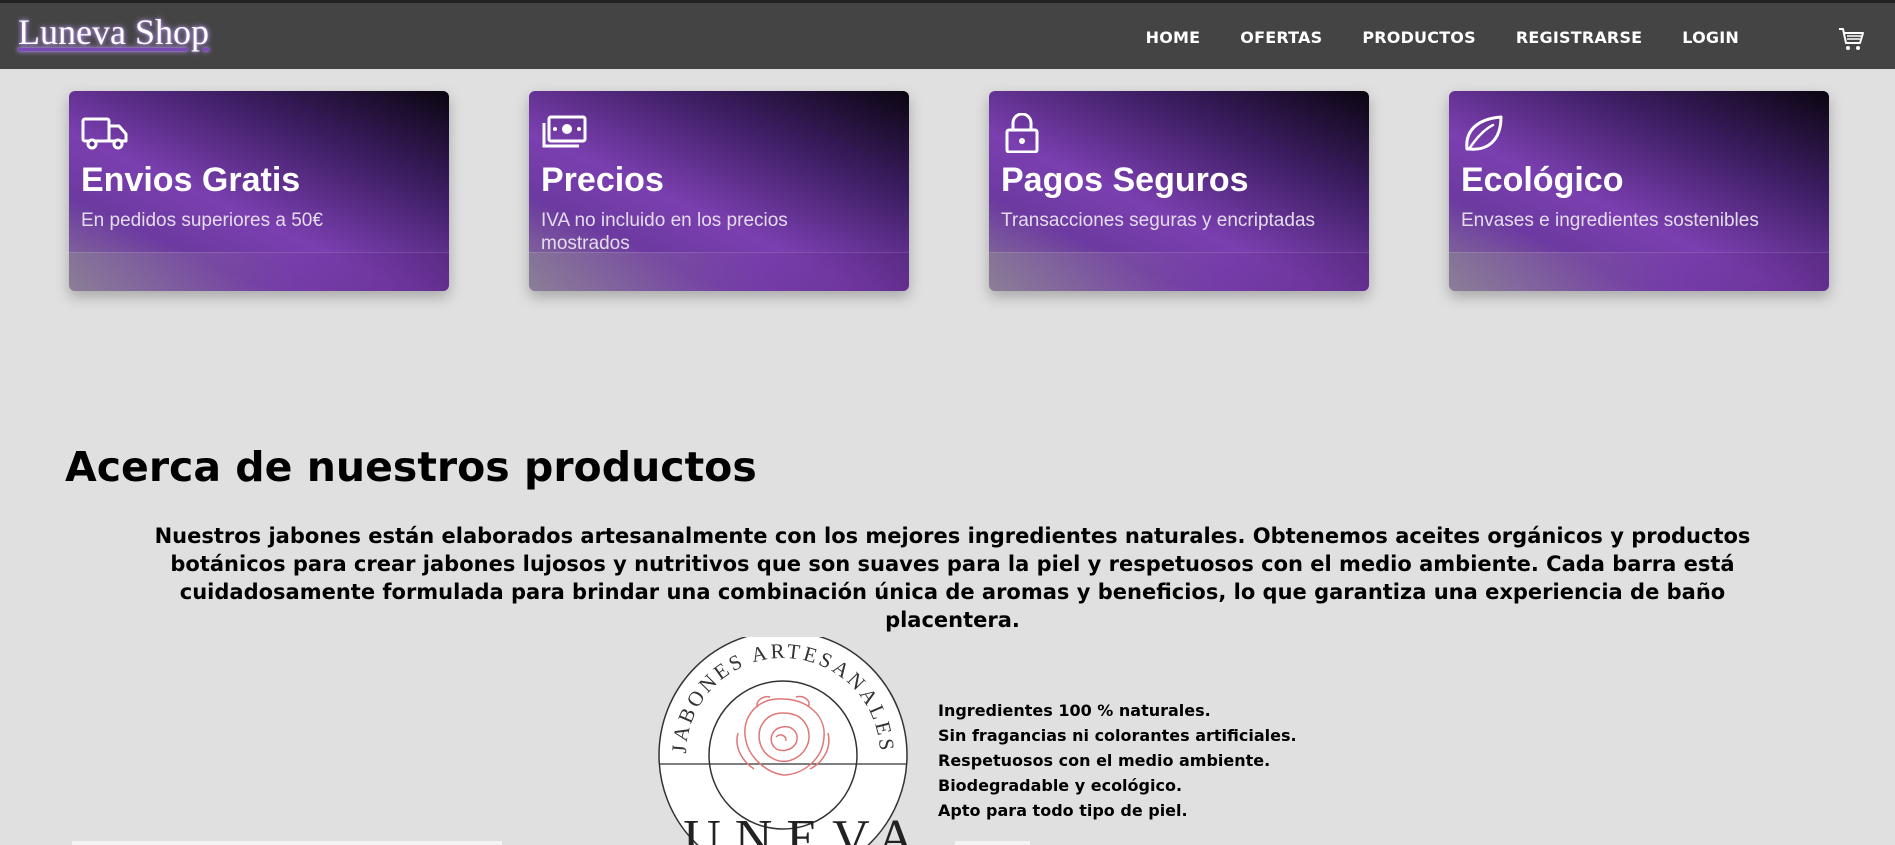  What do you see at coordinates (1419, 37) in the screenshot?
I see `nav-productos: PRODUCTOS` at bounding box center [1419, 37].